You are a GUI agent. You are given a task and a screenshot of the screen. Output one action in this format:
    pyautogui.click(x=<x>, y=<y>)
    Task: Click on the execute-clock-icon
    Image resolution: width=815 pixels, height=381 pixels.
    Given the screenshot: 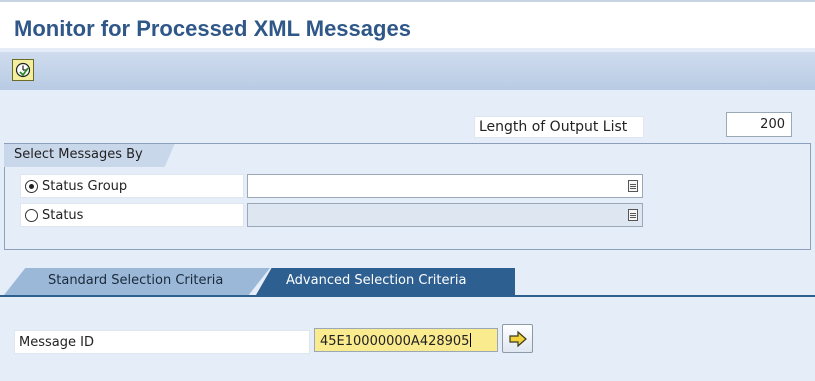 What is the action you would take?
    pyautogui.click(x=23, y=70)
    